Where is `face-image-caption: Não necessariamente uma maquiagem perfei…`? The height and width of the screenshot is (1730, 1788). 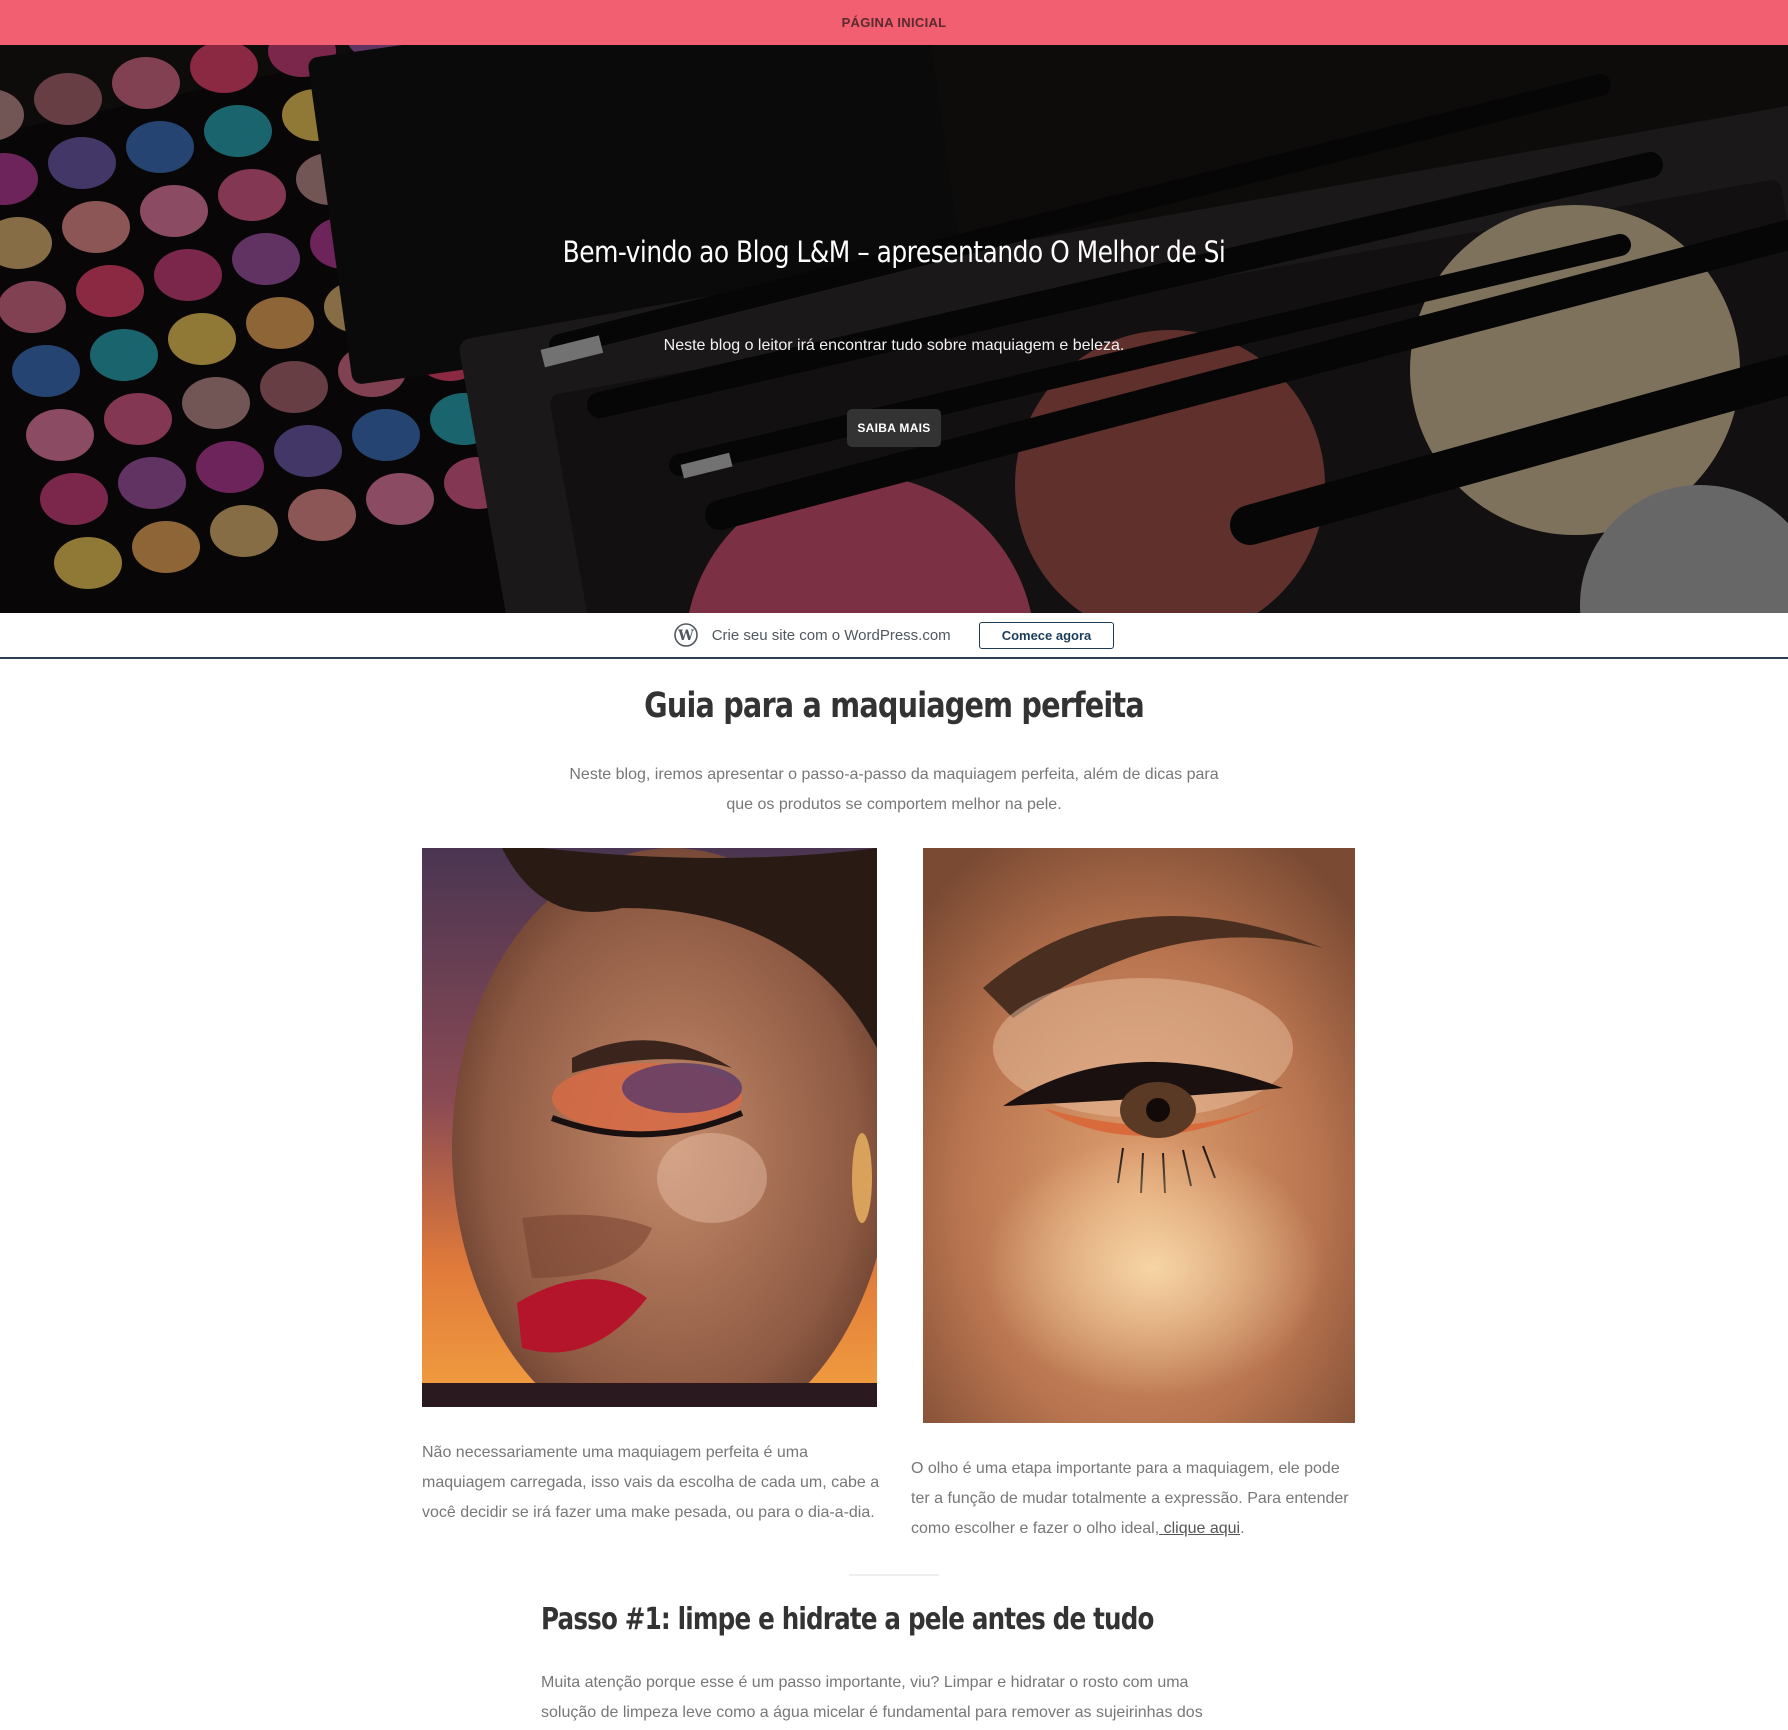 face-image-caption: Não necessariamente uma maquiagem perfei… is located at coordinates (651, 1482).